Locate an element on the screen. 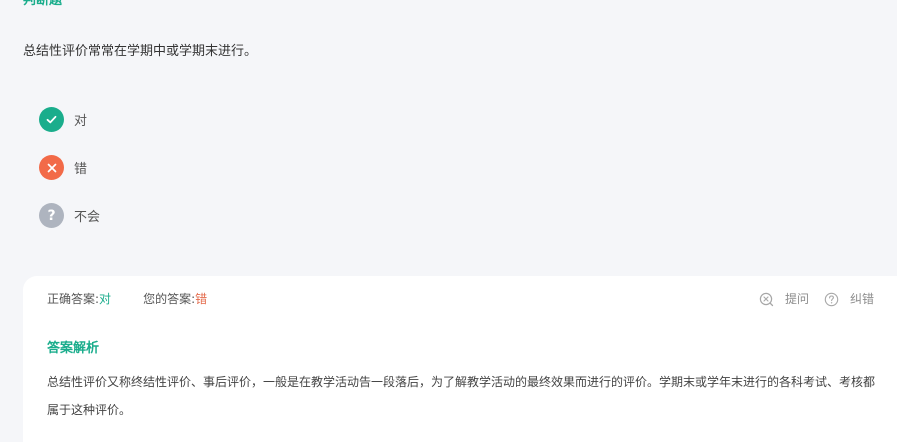  option-false: 错 is located at coordinates (63, 167).